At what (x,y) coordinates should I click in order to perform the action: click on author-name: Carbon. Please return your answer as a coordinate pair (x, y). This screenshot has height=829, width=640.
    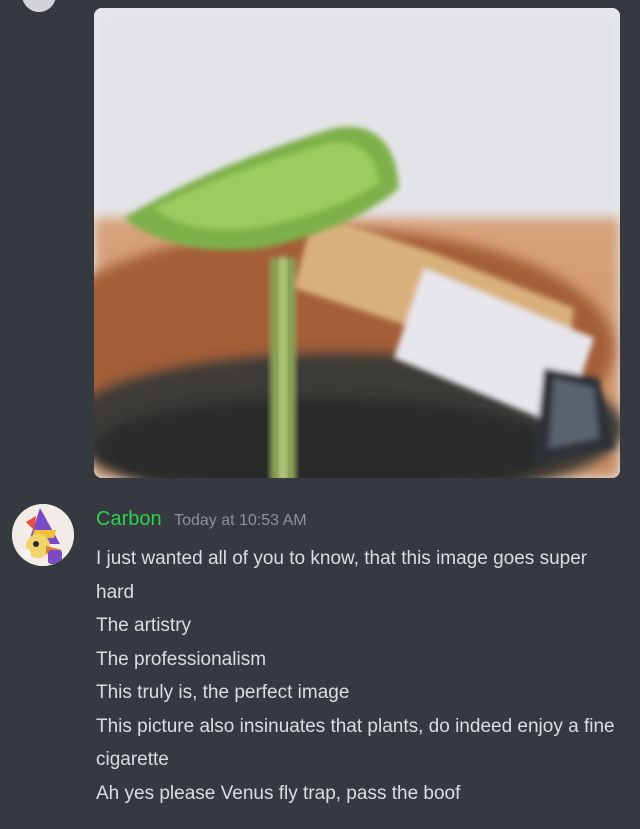
    Looking at the image, I should click on (129, 519).